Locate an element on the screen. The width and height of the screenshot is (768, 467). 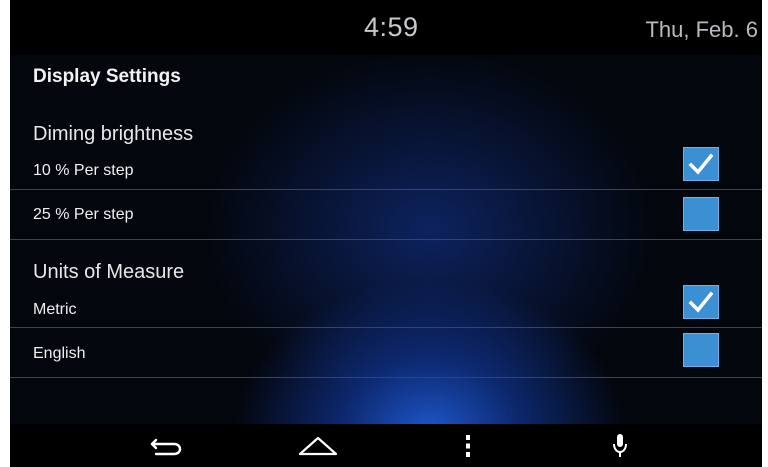
date: Thu, Feb. 6 is located at coordinates (701, 29).